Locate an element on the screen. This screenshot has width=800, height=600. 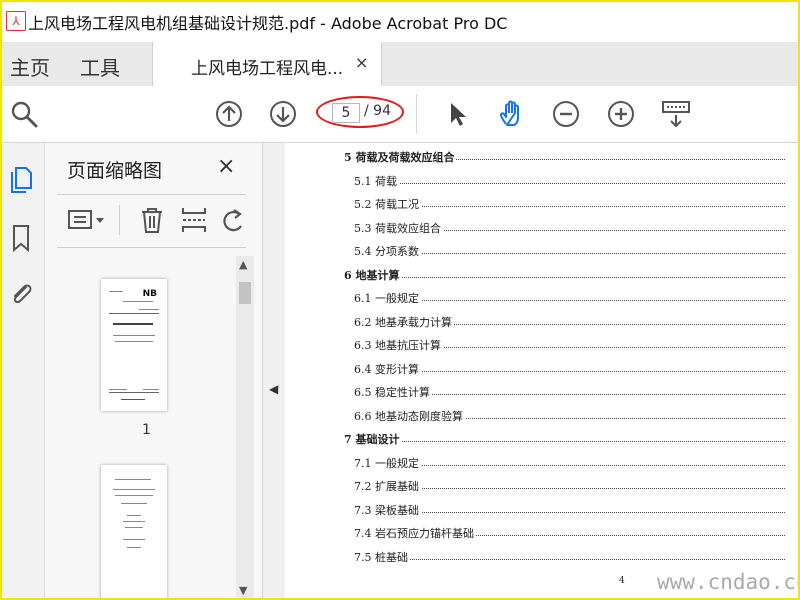
toc-entry: 5.4 分项系数 is located at coordinates (569, 251).